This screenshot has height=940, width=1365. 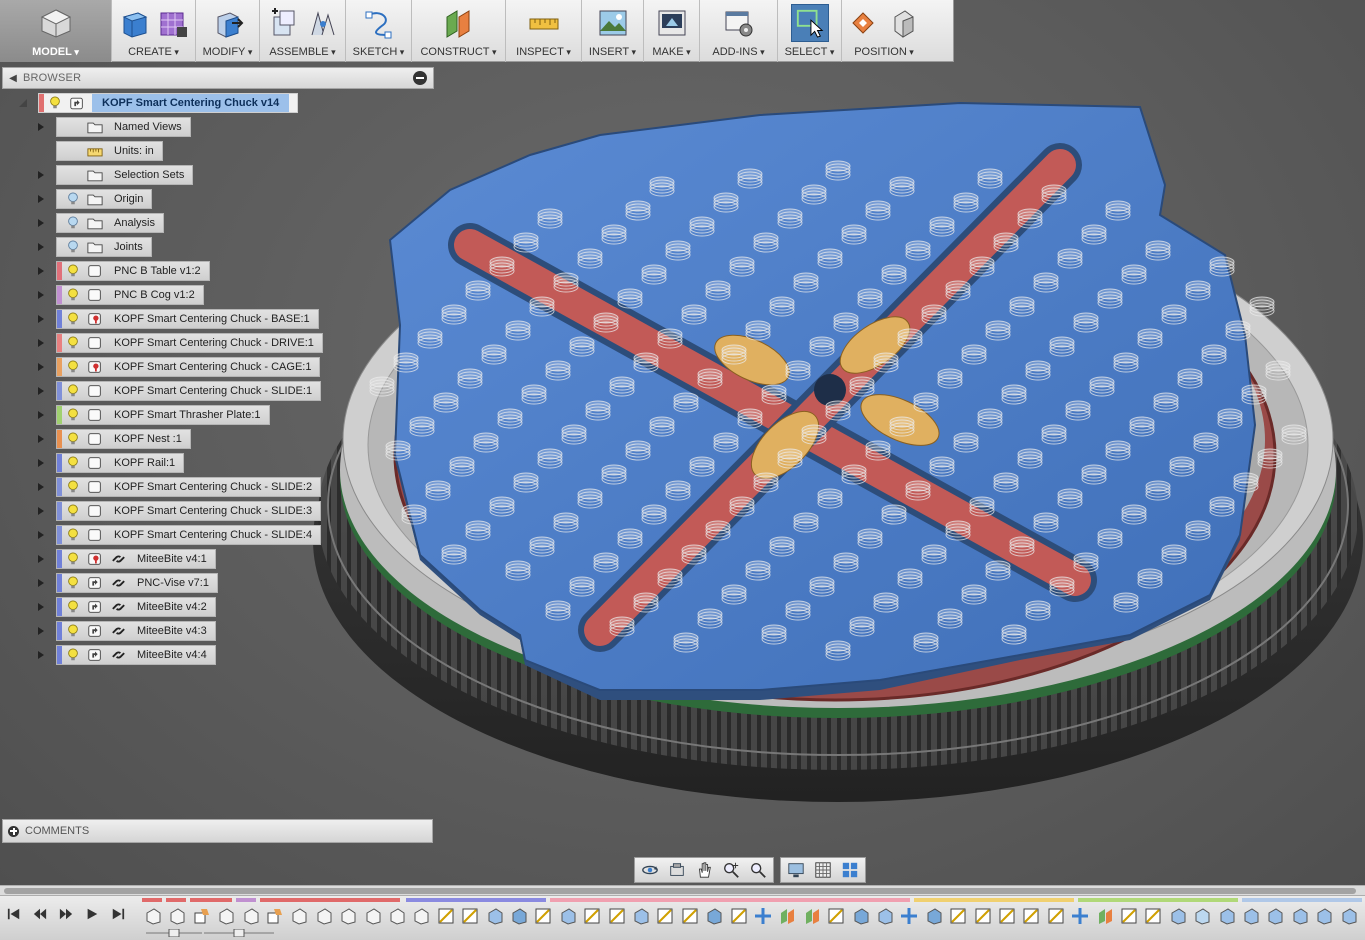 I want to click on zoom-icon, so click(x=731, y=870).